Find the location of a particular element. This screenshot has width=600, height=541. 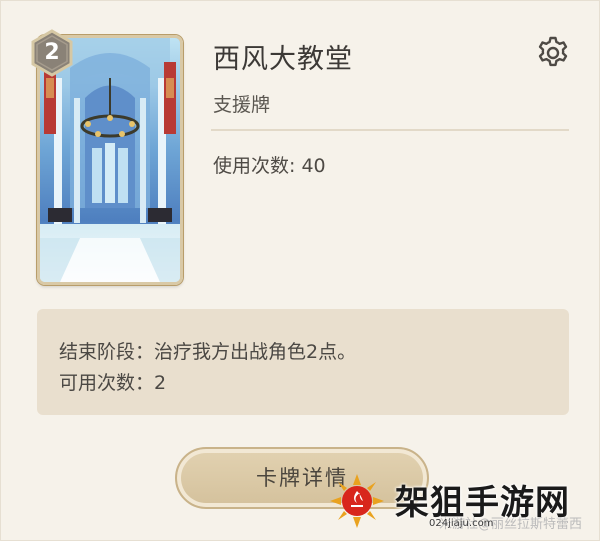

watermark-title: 架狙手游网 is located at coordinates (482, 503).